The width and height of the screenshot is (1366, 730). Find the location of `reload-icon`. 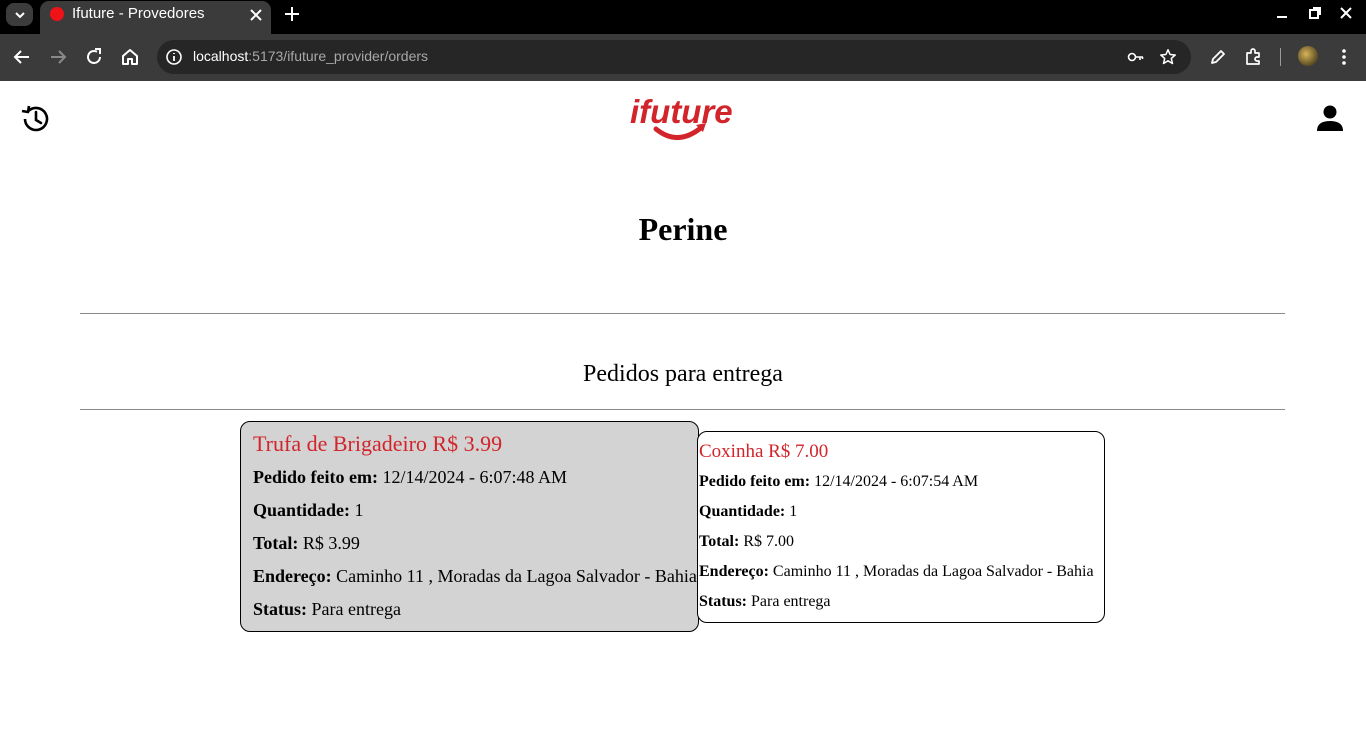

reload-icon is located at coordinates (94, 57).